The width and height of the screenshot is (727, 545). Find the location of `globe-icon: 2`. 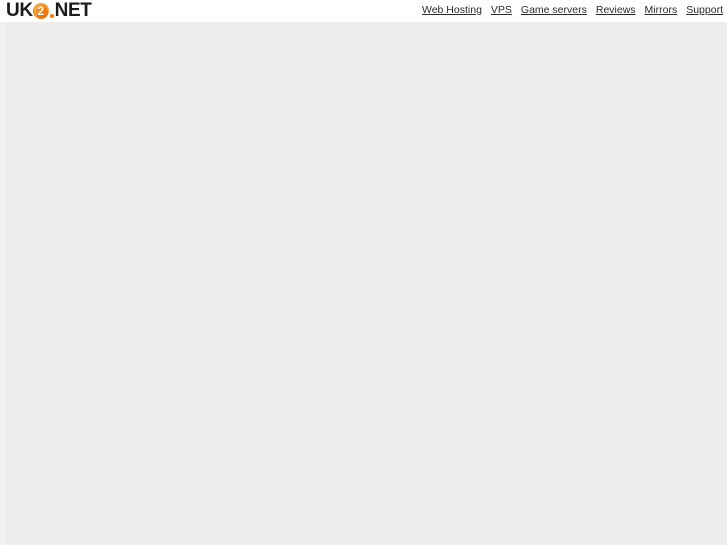

globe-icon: 2 is located at coordinates (40, 11).